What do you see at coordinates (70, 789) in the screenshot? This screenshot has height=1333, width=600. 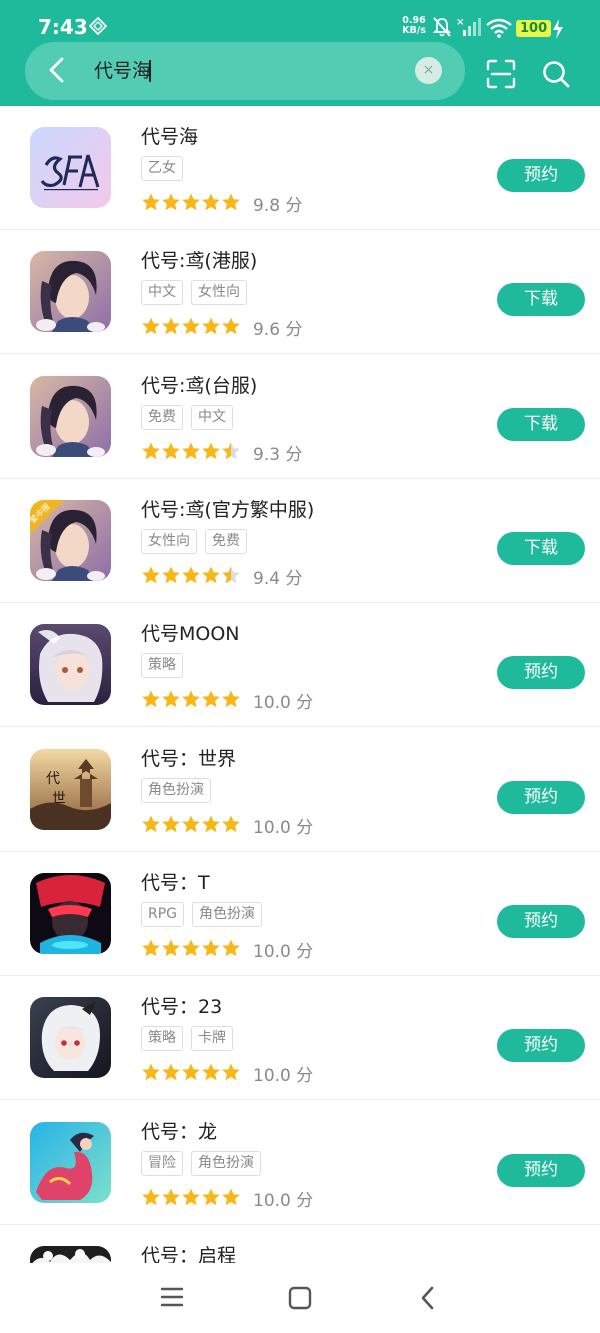 I see `game-icon: 代世` at bounding box center [70, 789].